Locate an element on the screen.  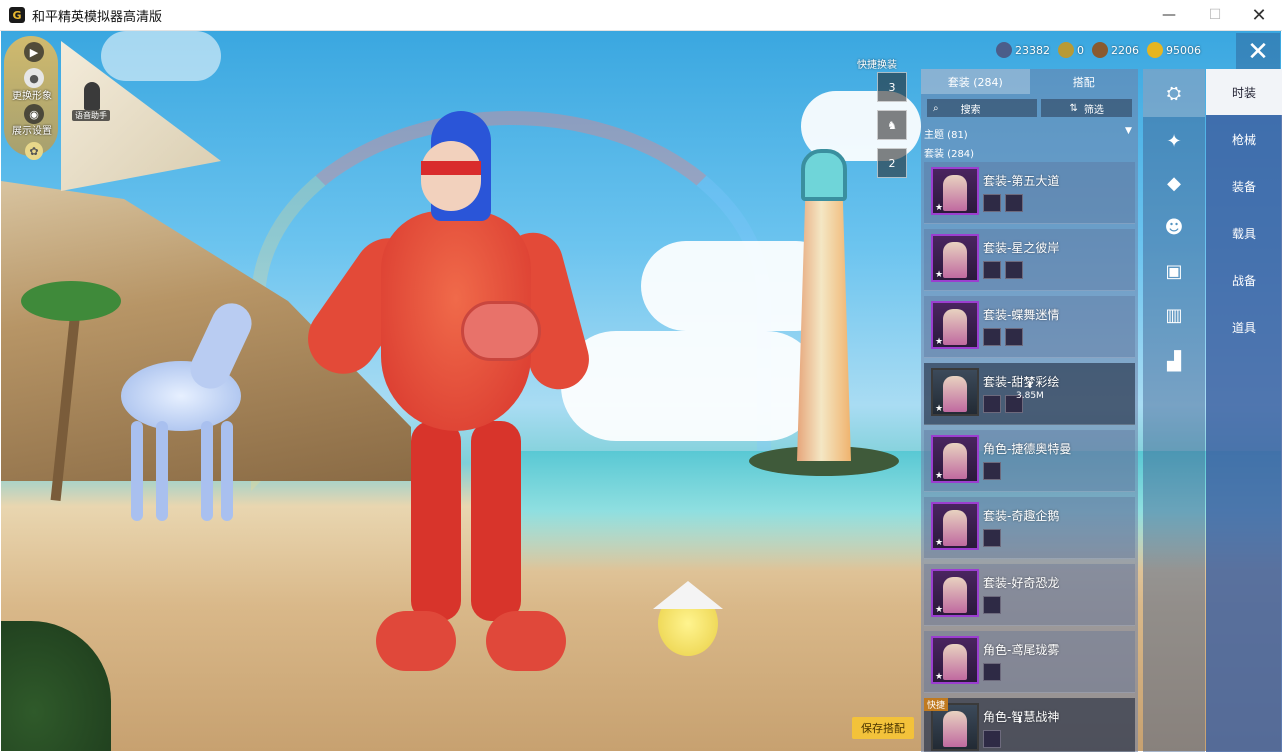
eye-icon: ◉ is located at coordinates (34, 114).